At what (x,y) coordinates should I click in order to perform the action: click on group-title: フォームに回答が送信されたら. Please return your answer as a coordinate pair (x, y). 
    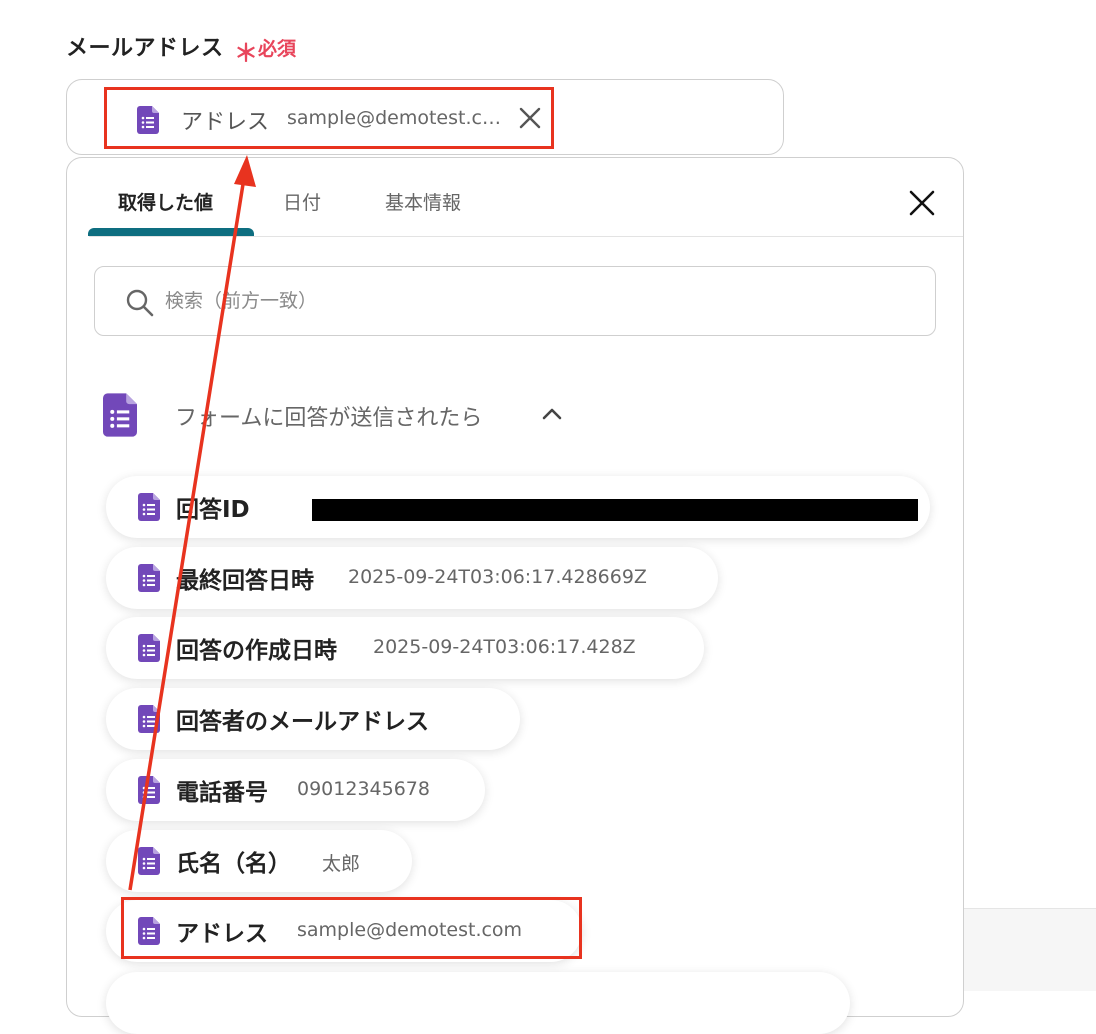
    Looking at the image, I should click on (329, 418).